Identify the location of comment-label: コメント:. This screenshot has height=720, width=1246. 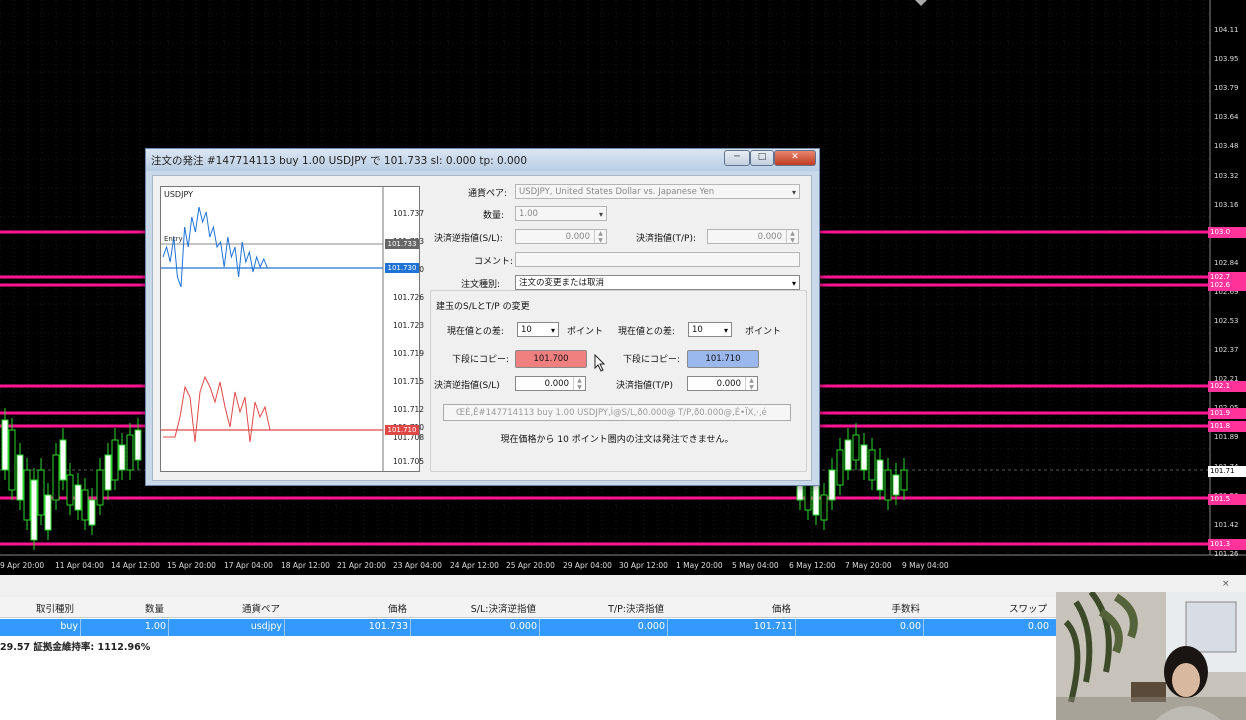
(494, 262).